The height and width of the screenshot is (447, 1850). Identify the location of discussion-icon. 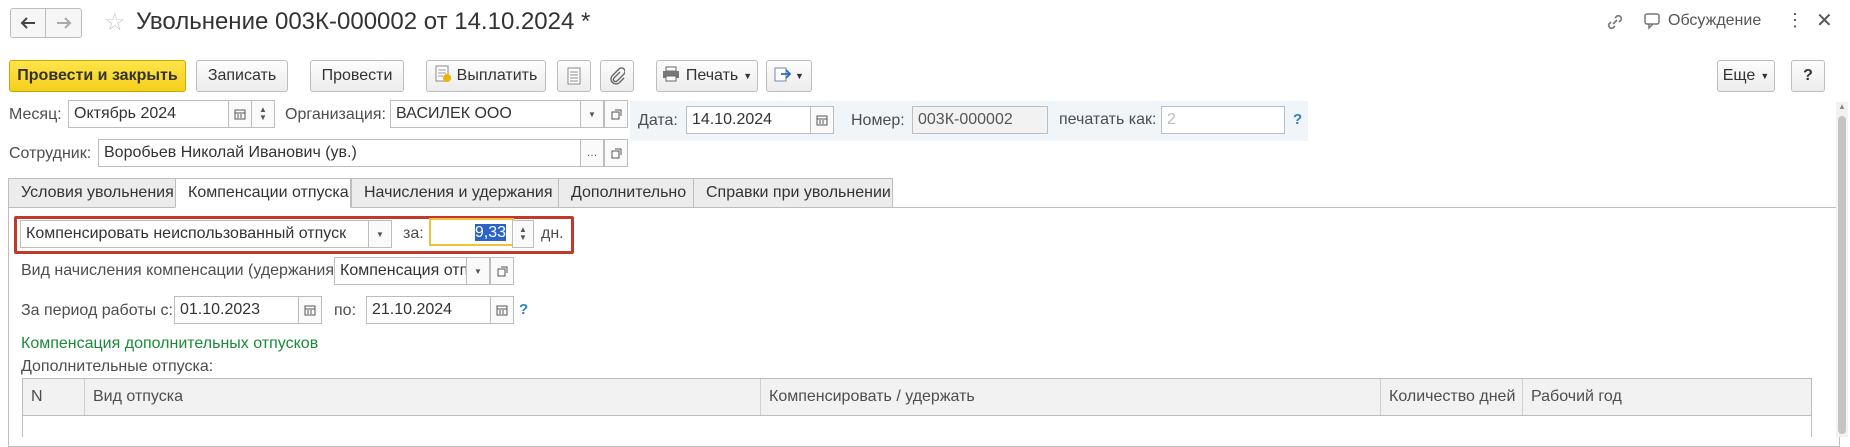
(1654, 23).